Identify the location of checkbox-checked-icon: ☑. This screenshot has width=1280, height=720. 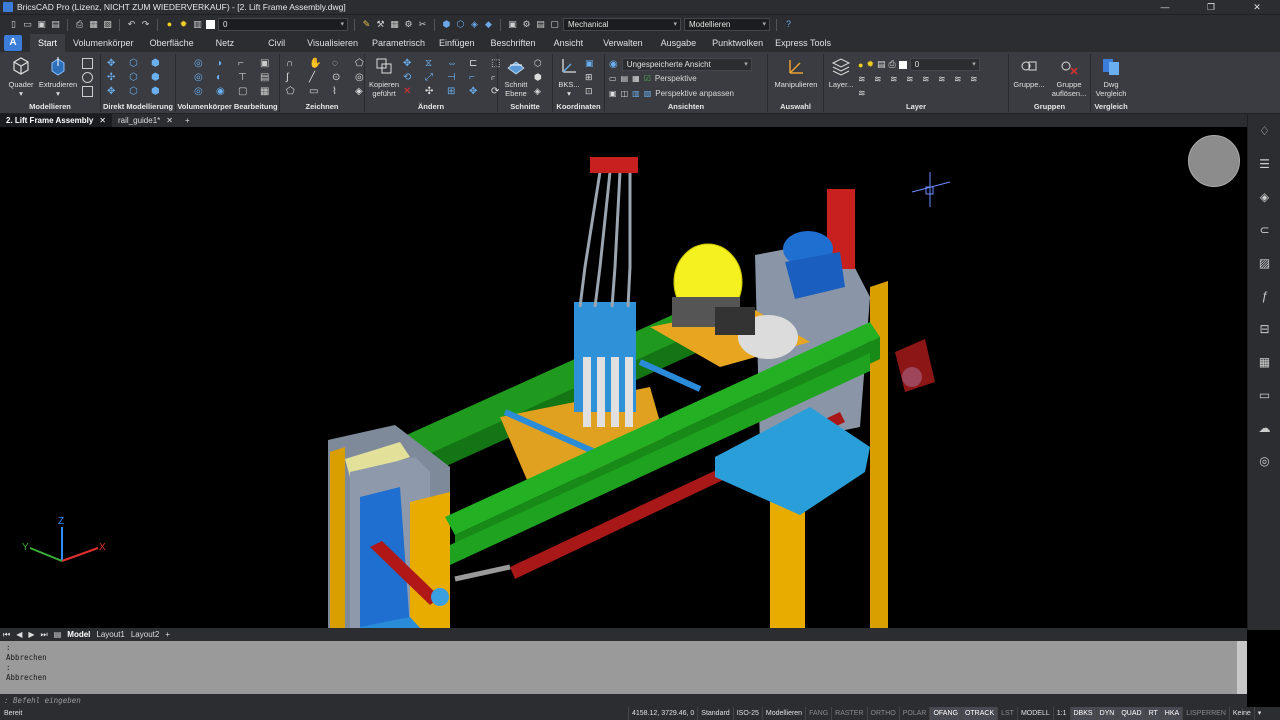
(647, 78).